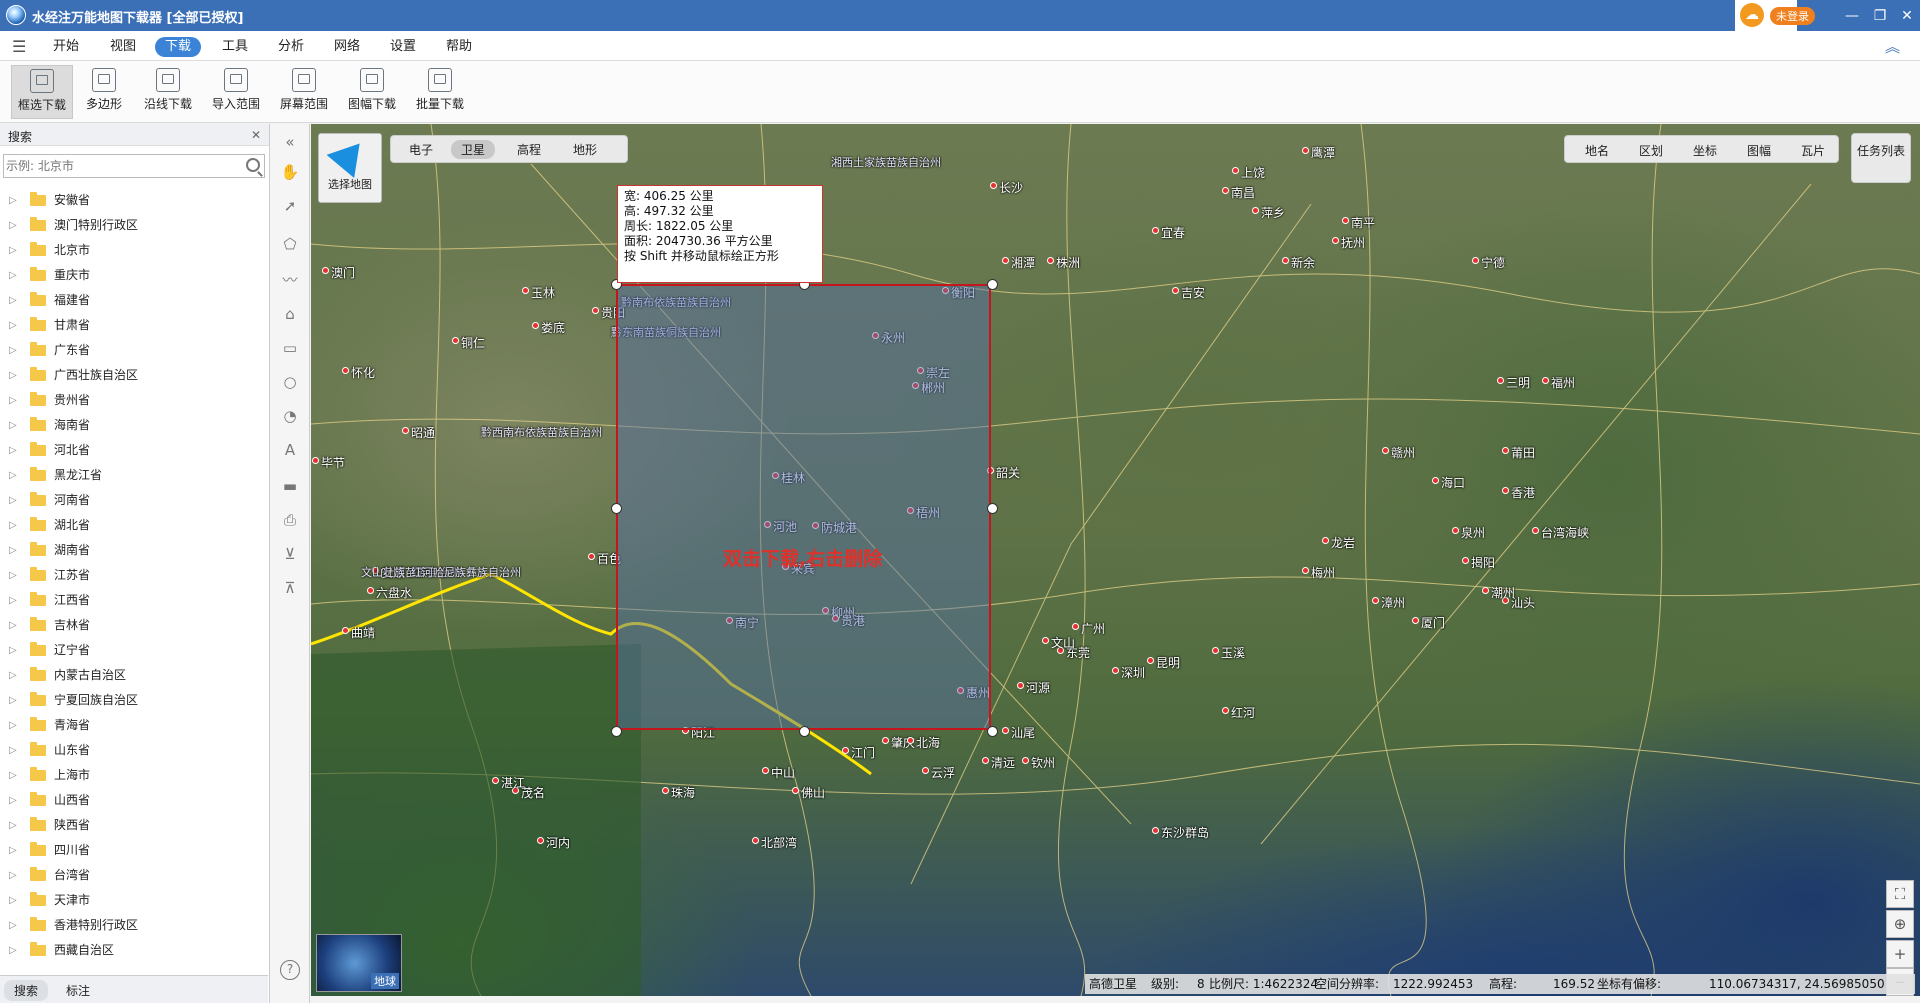 The height and width of the screenshot is (1003, 1920). I want to click on sheet-download-button: 图幅下载, so click(372, 92).